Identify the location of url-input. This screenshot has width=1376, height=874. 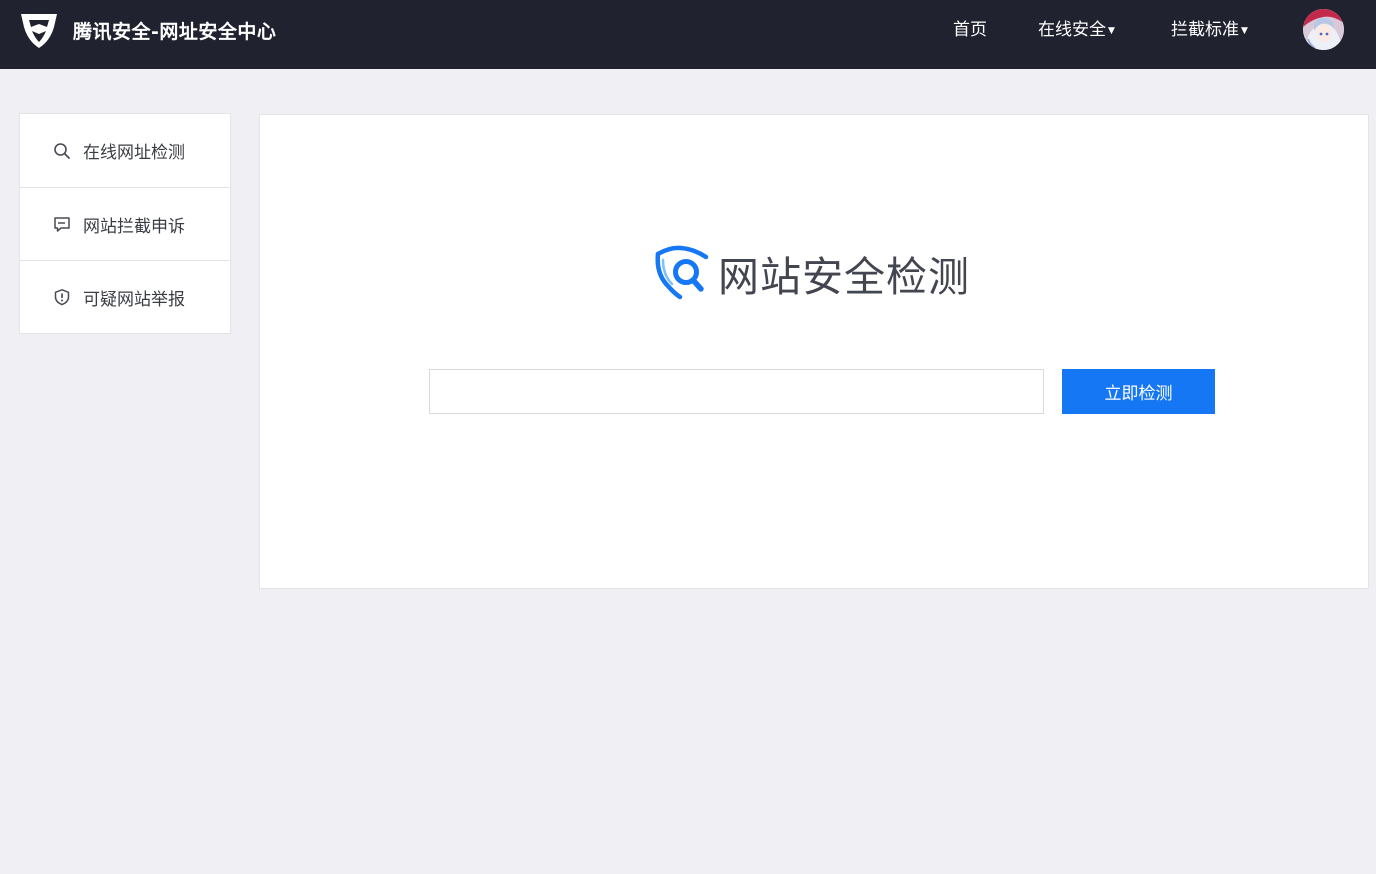
(736, 391).